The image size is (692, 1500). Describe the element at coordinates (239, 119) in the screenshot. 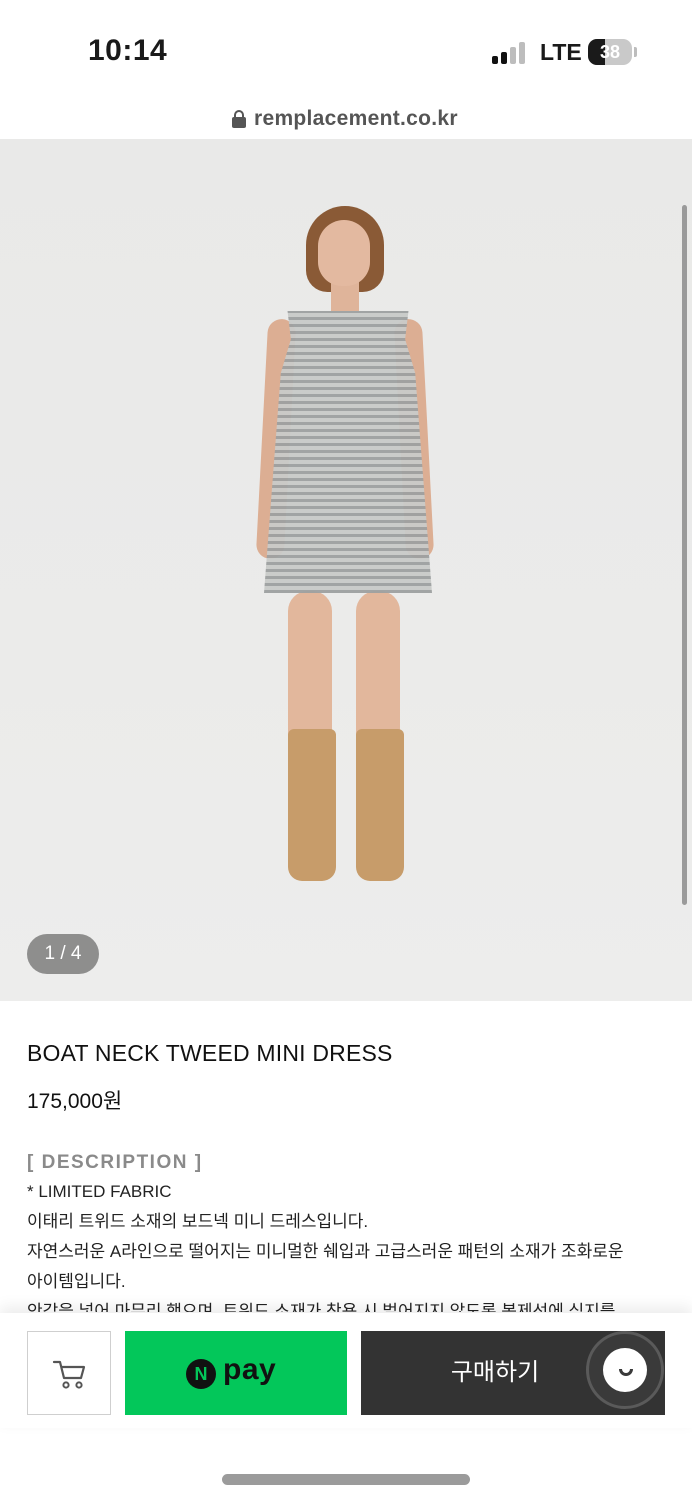

I see `lock-icon` at that location.